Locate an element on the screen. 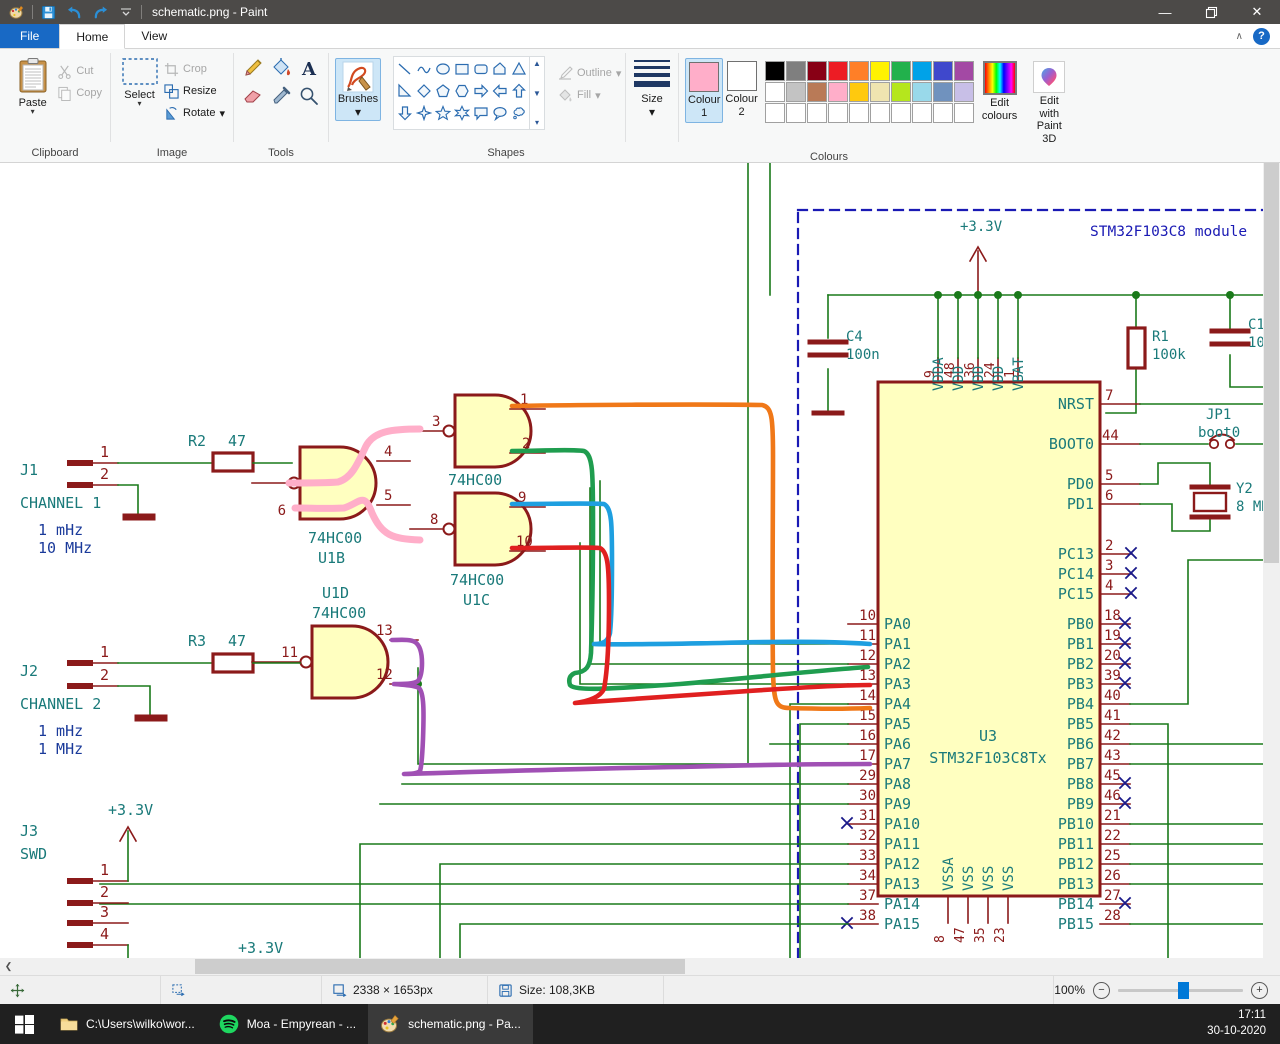 The height and width of the screenshot is (1044, 1280). help-icon: ? is located at coordinates (1261, 36).